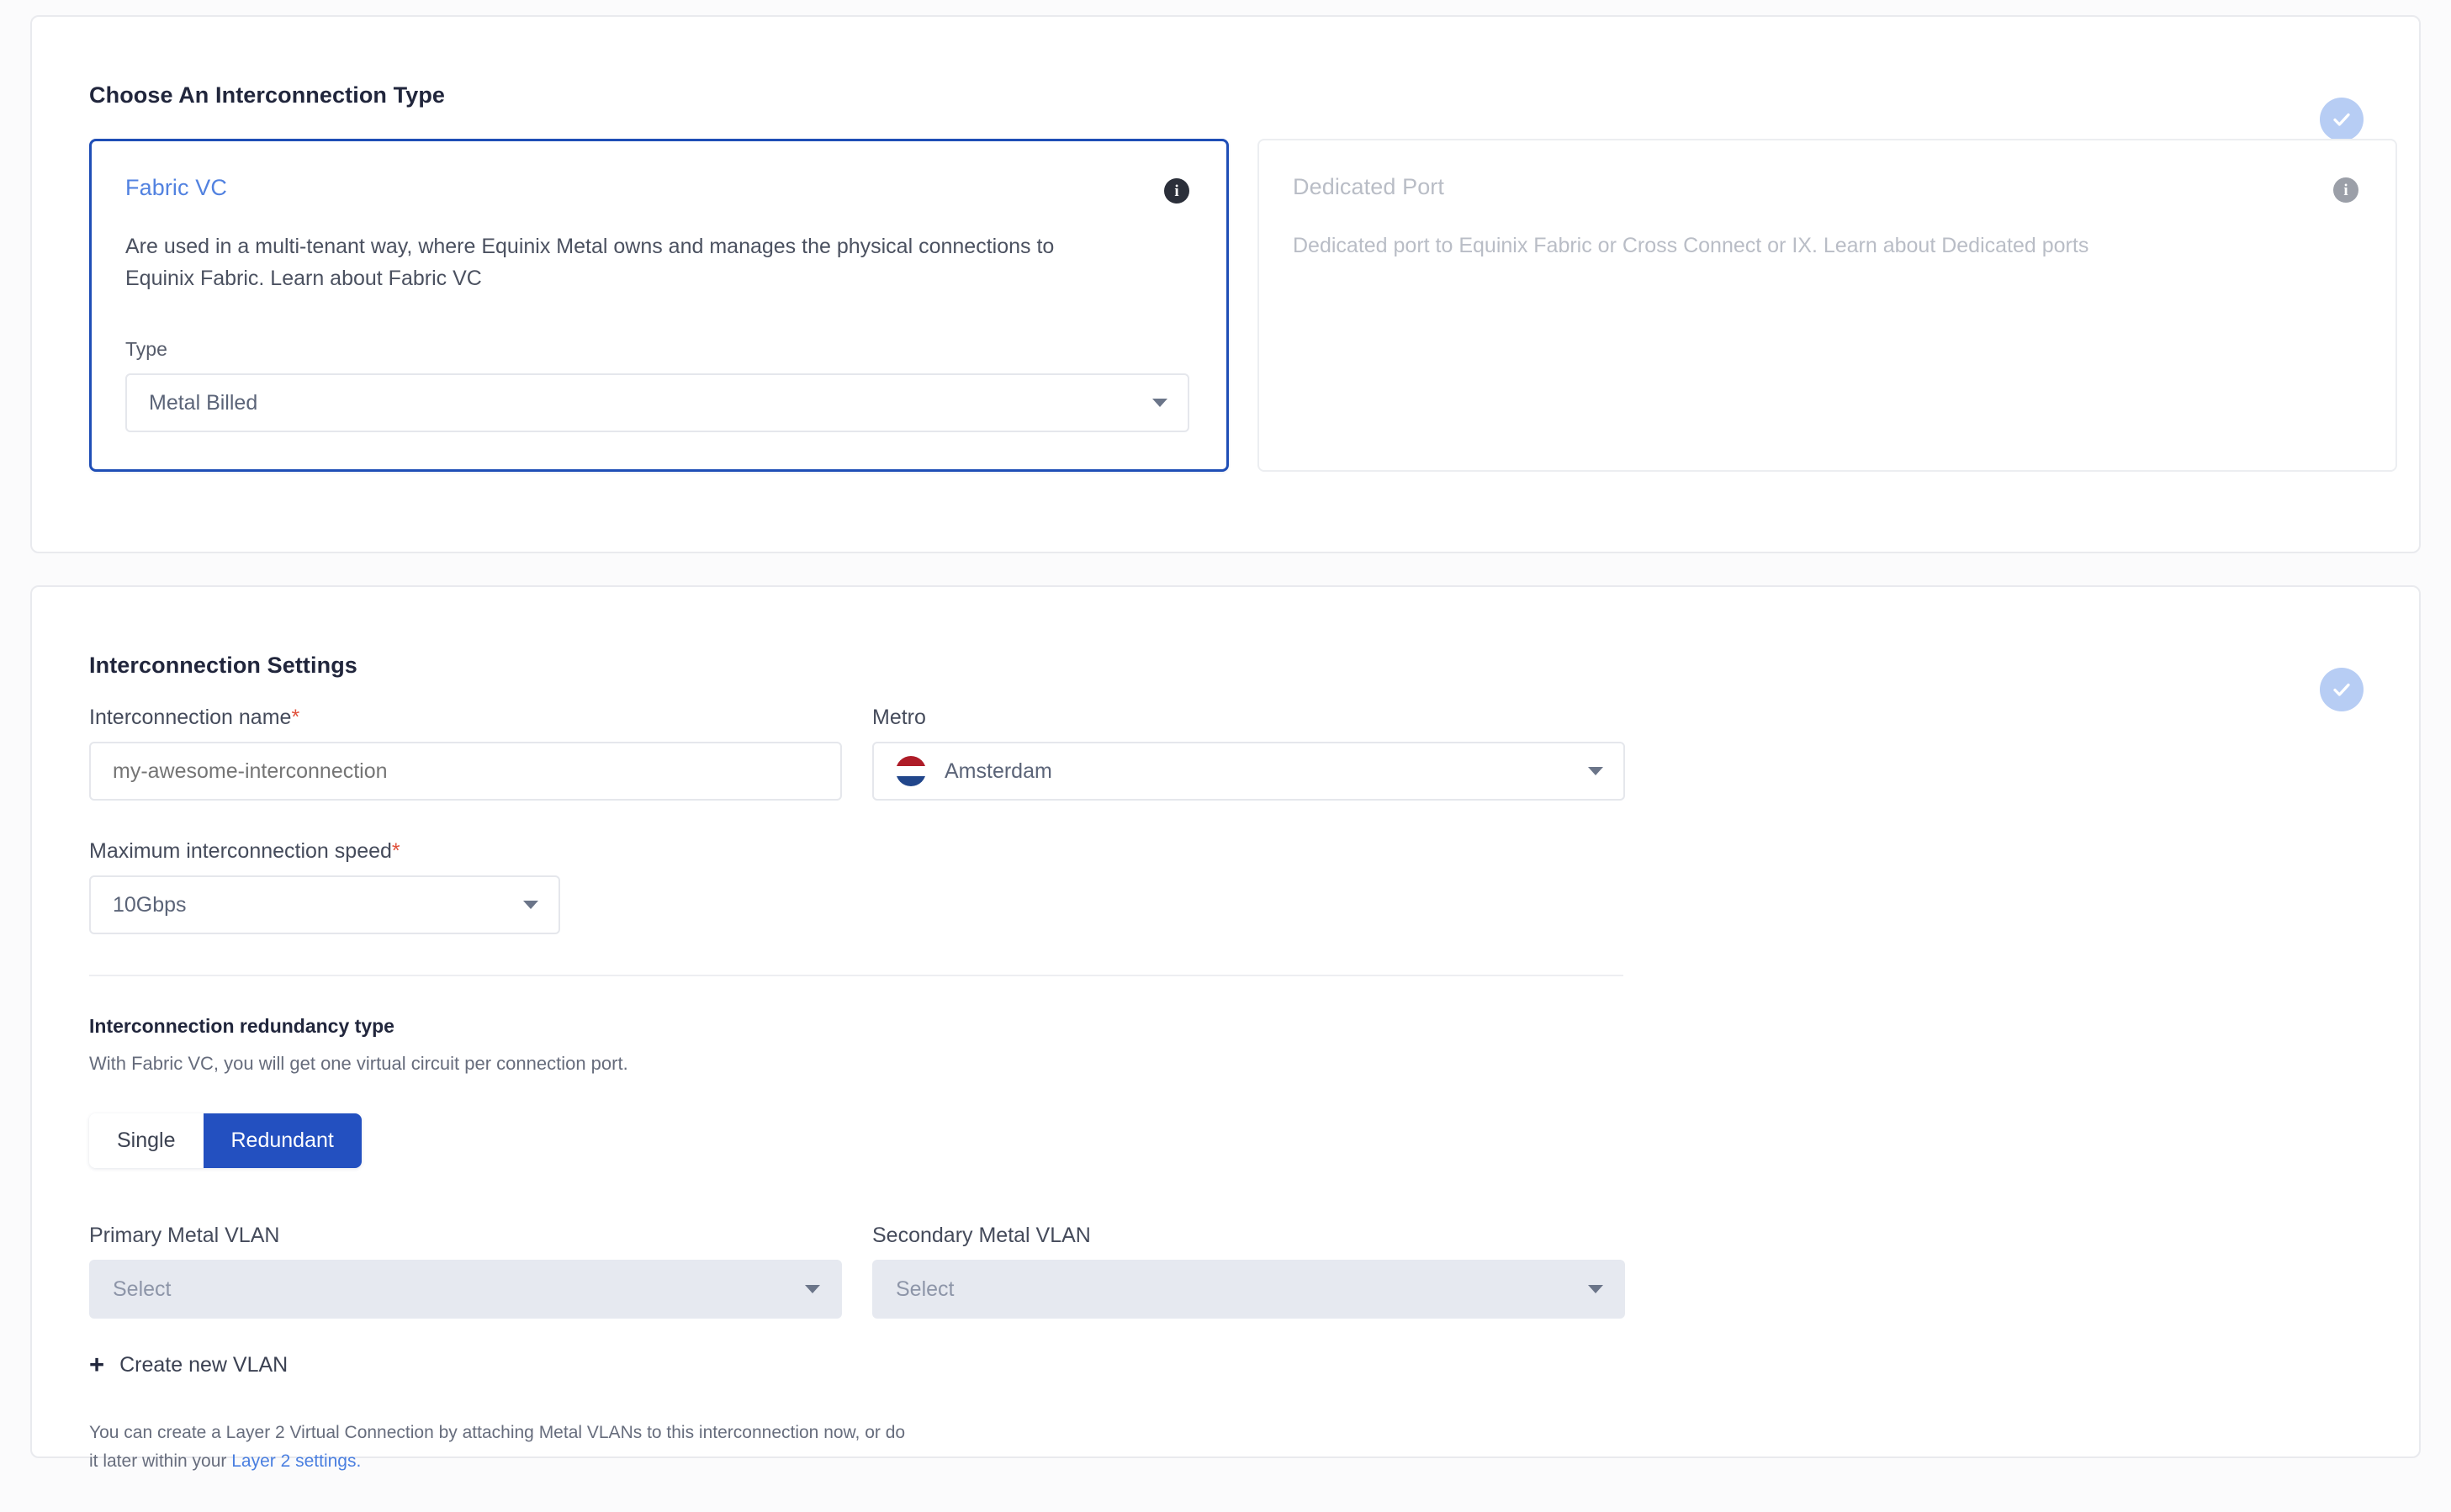  What do you see at coordinates (1227, 886) in the screenshot?
I see `speed-row: Maximum interconnection speed* 10Gbps` at bounding box center [1227, 886].